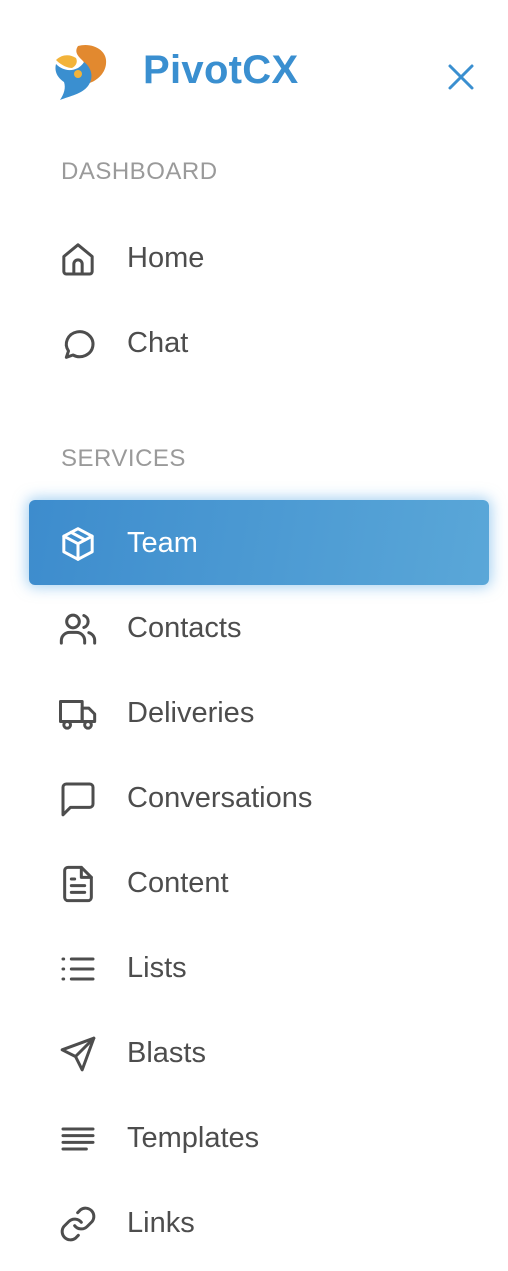 This screenshot has width=508, height=1271. I want to click on close-button, so click(461, 77).